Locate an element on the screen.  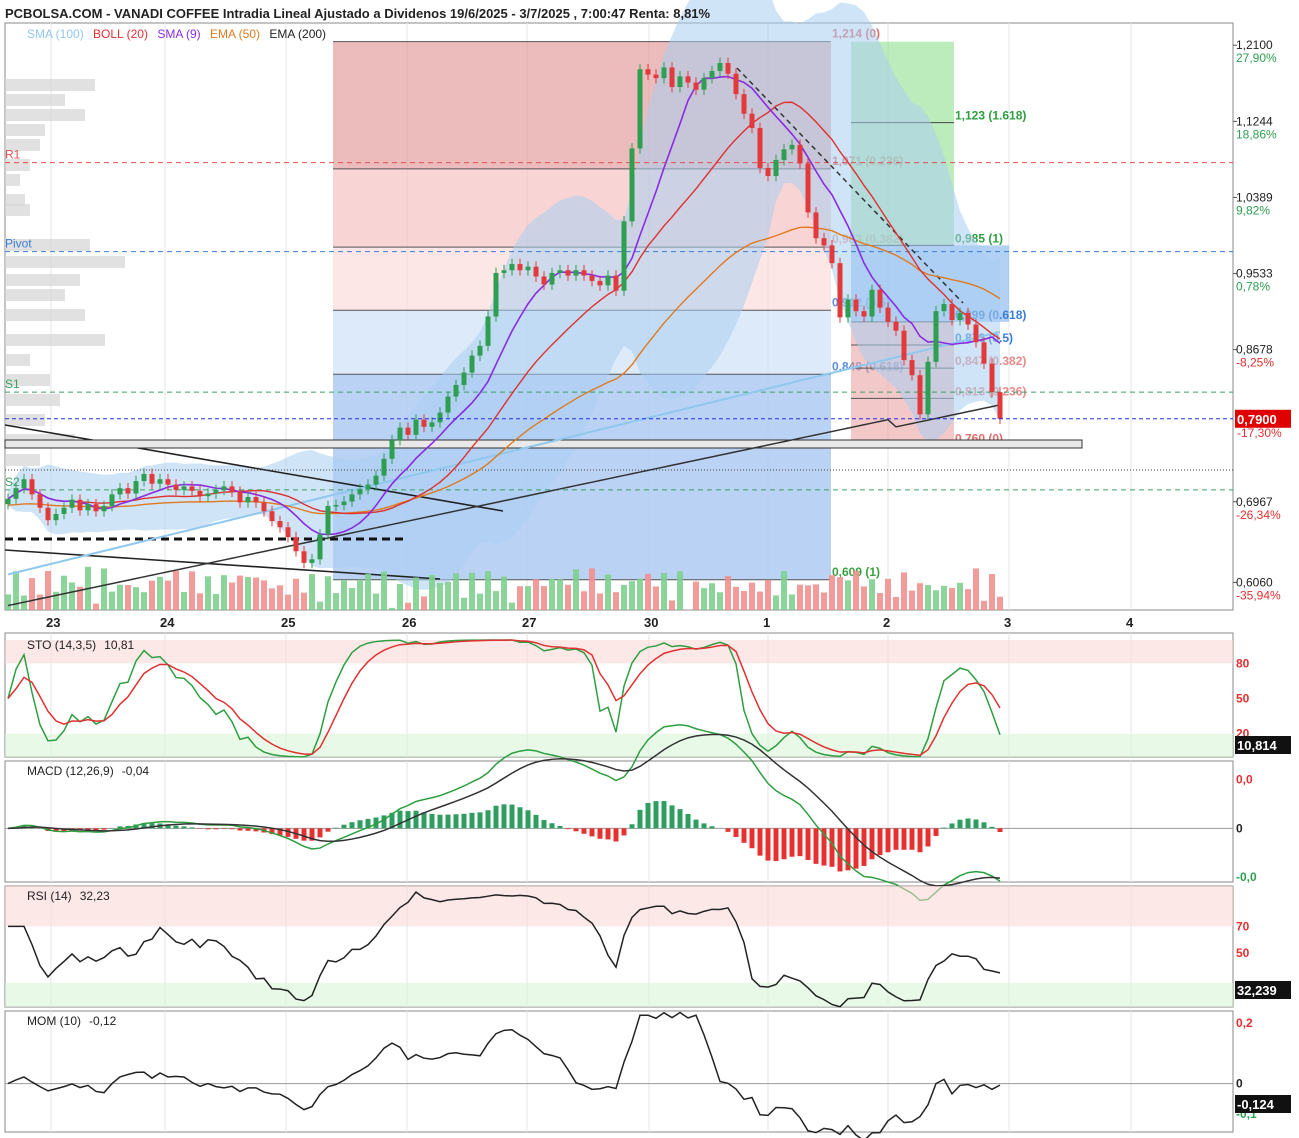
legend-ema50: EMA (50) is located at coordinates (235, 34).